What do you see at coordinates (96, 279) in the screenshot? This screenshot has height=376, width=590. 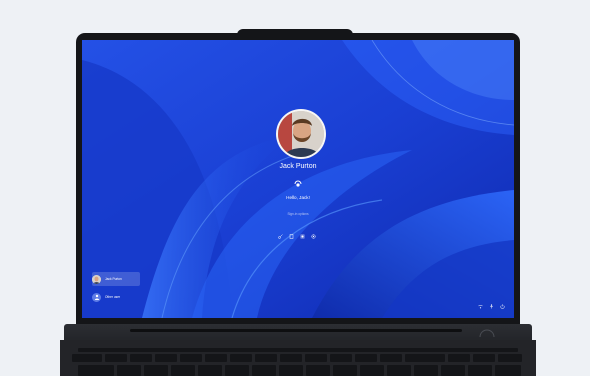 I see `mini-avatar` at bounding box center [96, 279].